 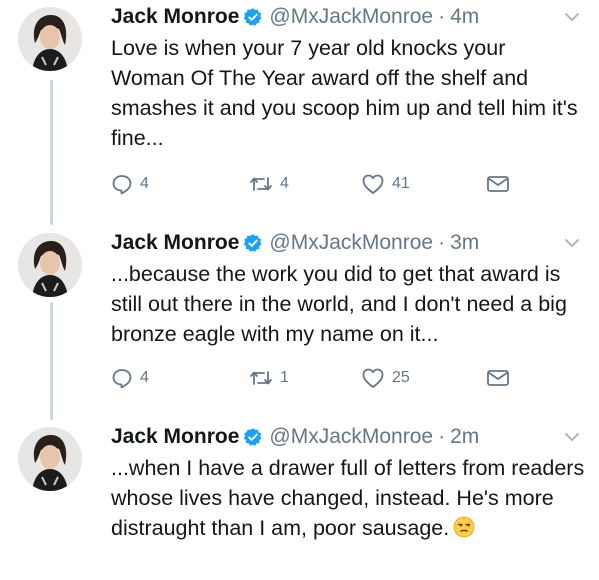 I want to click on tweet-time: 3m, so click(x=464, y=243).